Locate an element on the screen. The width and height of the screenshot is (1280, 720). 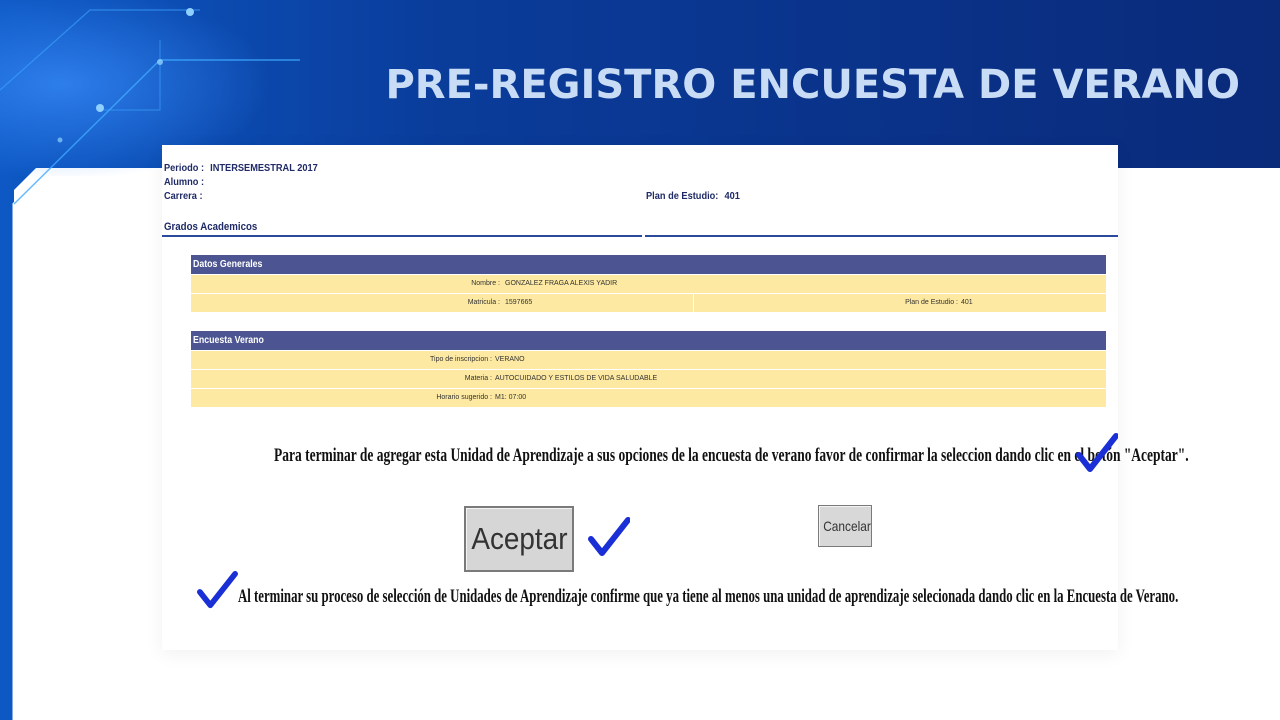
cancelar-button: Cancelar is located at coordinates (845, 526).